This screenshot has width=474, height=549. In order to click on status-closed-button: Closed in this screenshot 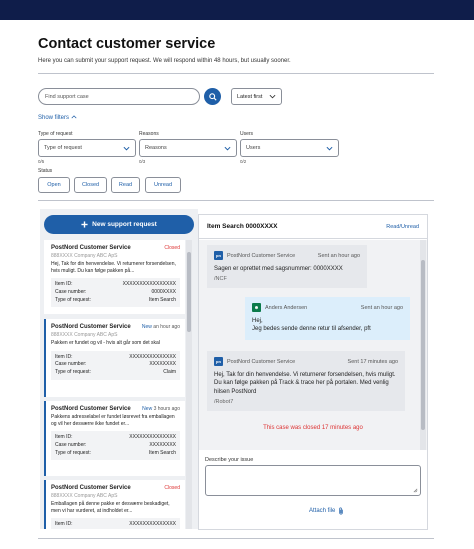, I will do `click(90, 185)`.